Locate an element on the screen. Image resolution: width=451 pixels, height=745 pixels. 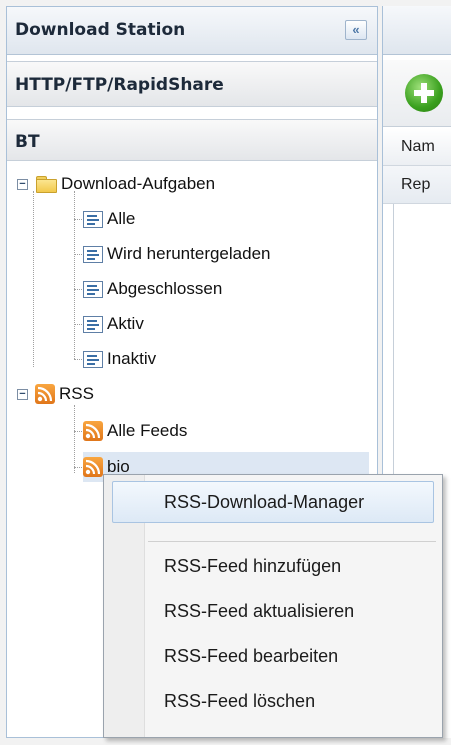
section-bt-label: BT is located at coordinates (27, 142).